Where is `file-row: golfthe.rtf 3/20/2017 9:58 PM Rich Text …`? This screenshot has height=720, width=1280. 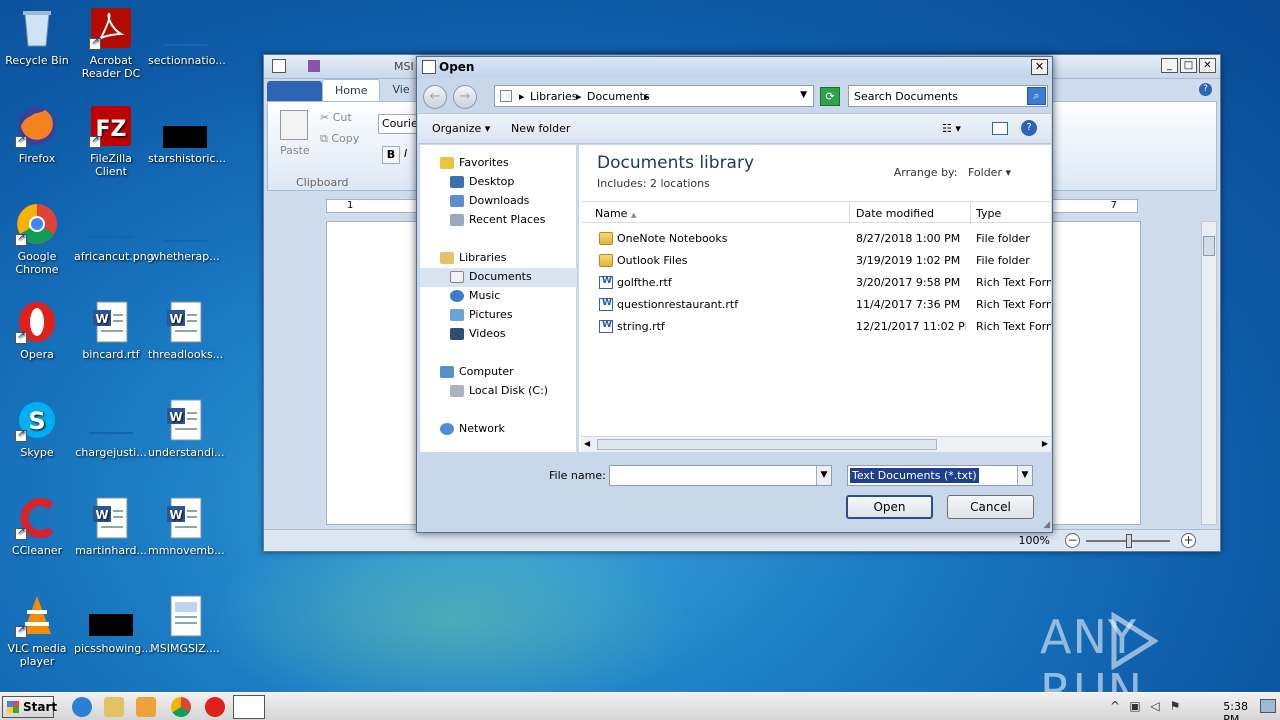
file-row: golfthe.rtf 3/20/2017 9:58 PM Rich Text … is located at coordinates (816, 283).